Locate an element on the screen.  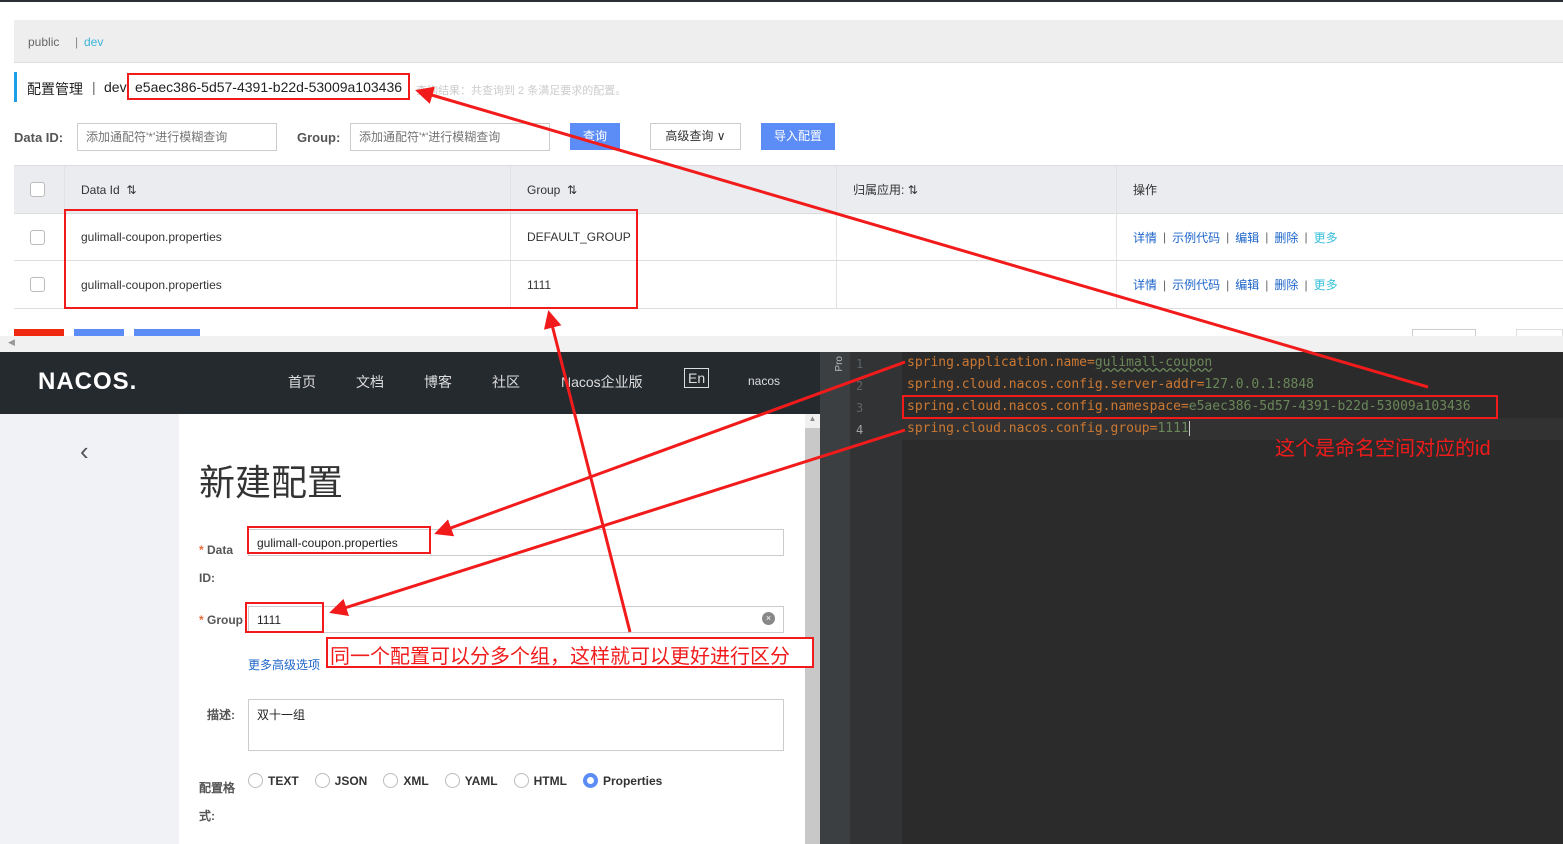
description-textarea: 双十一组 is located at coordinates (516, 725).